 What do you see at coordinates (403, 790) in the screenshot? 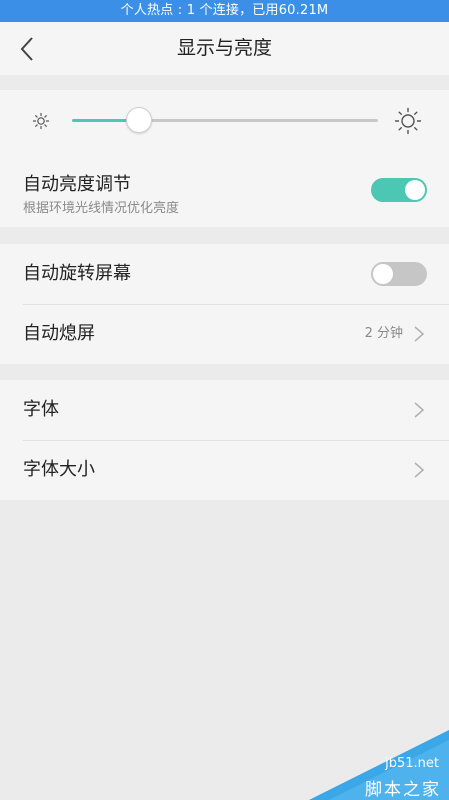
I see `watermark-name: 脚本之家` at bounding box center [403, 790].